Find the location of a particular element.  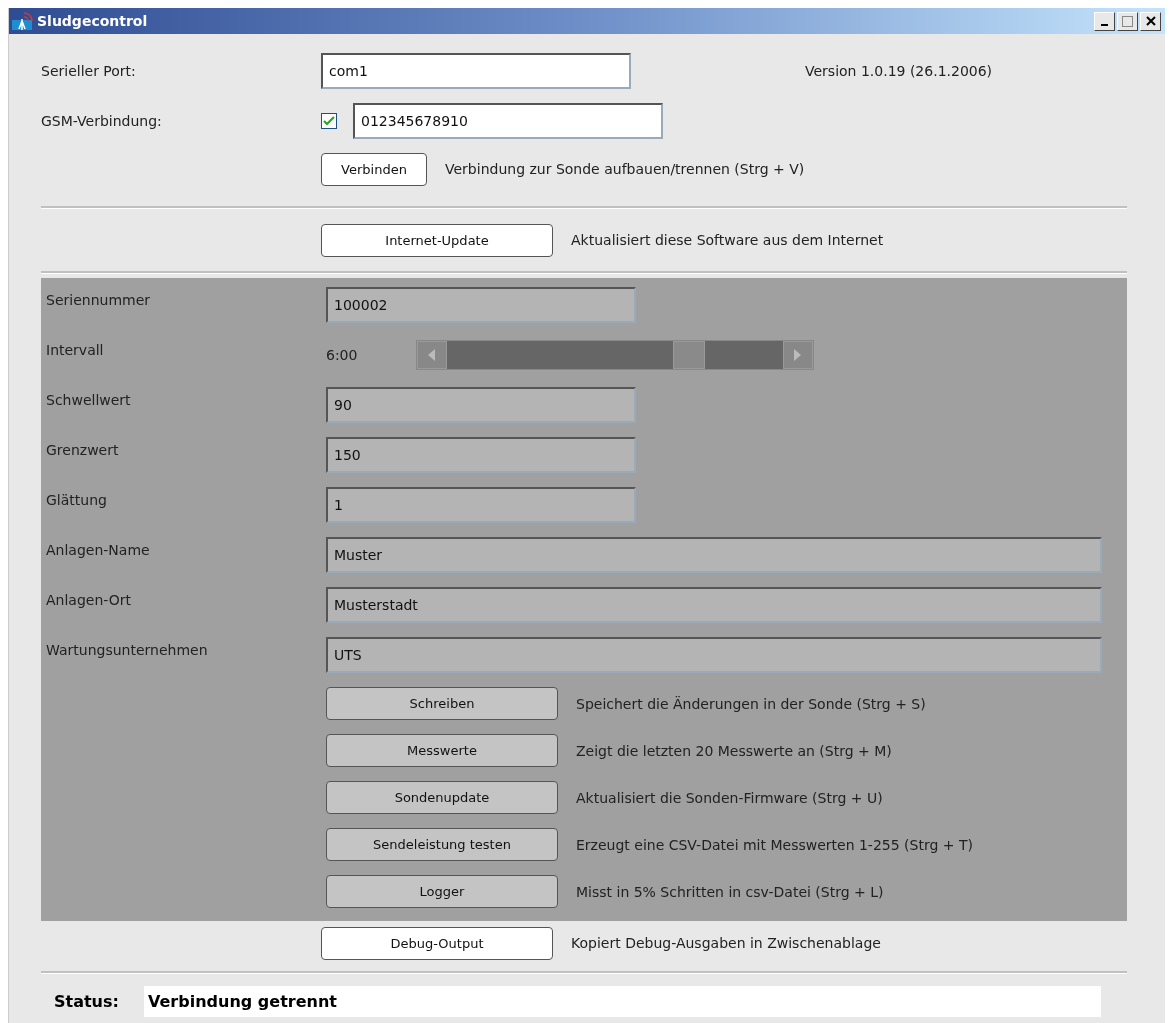

button-description: Aktualisiert diese Software aus dem Internet is located at coordinates (727, 240).